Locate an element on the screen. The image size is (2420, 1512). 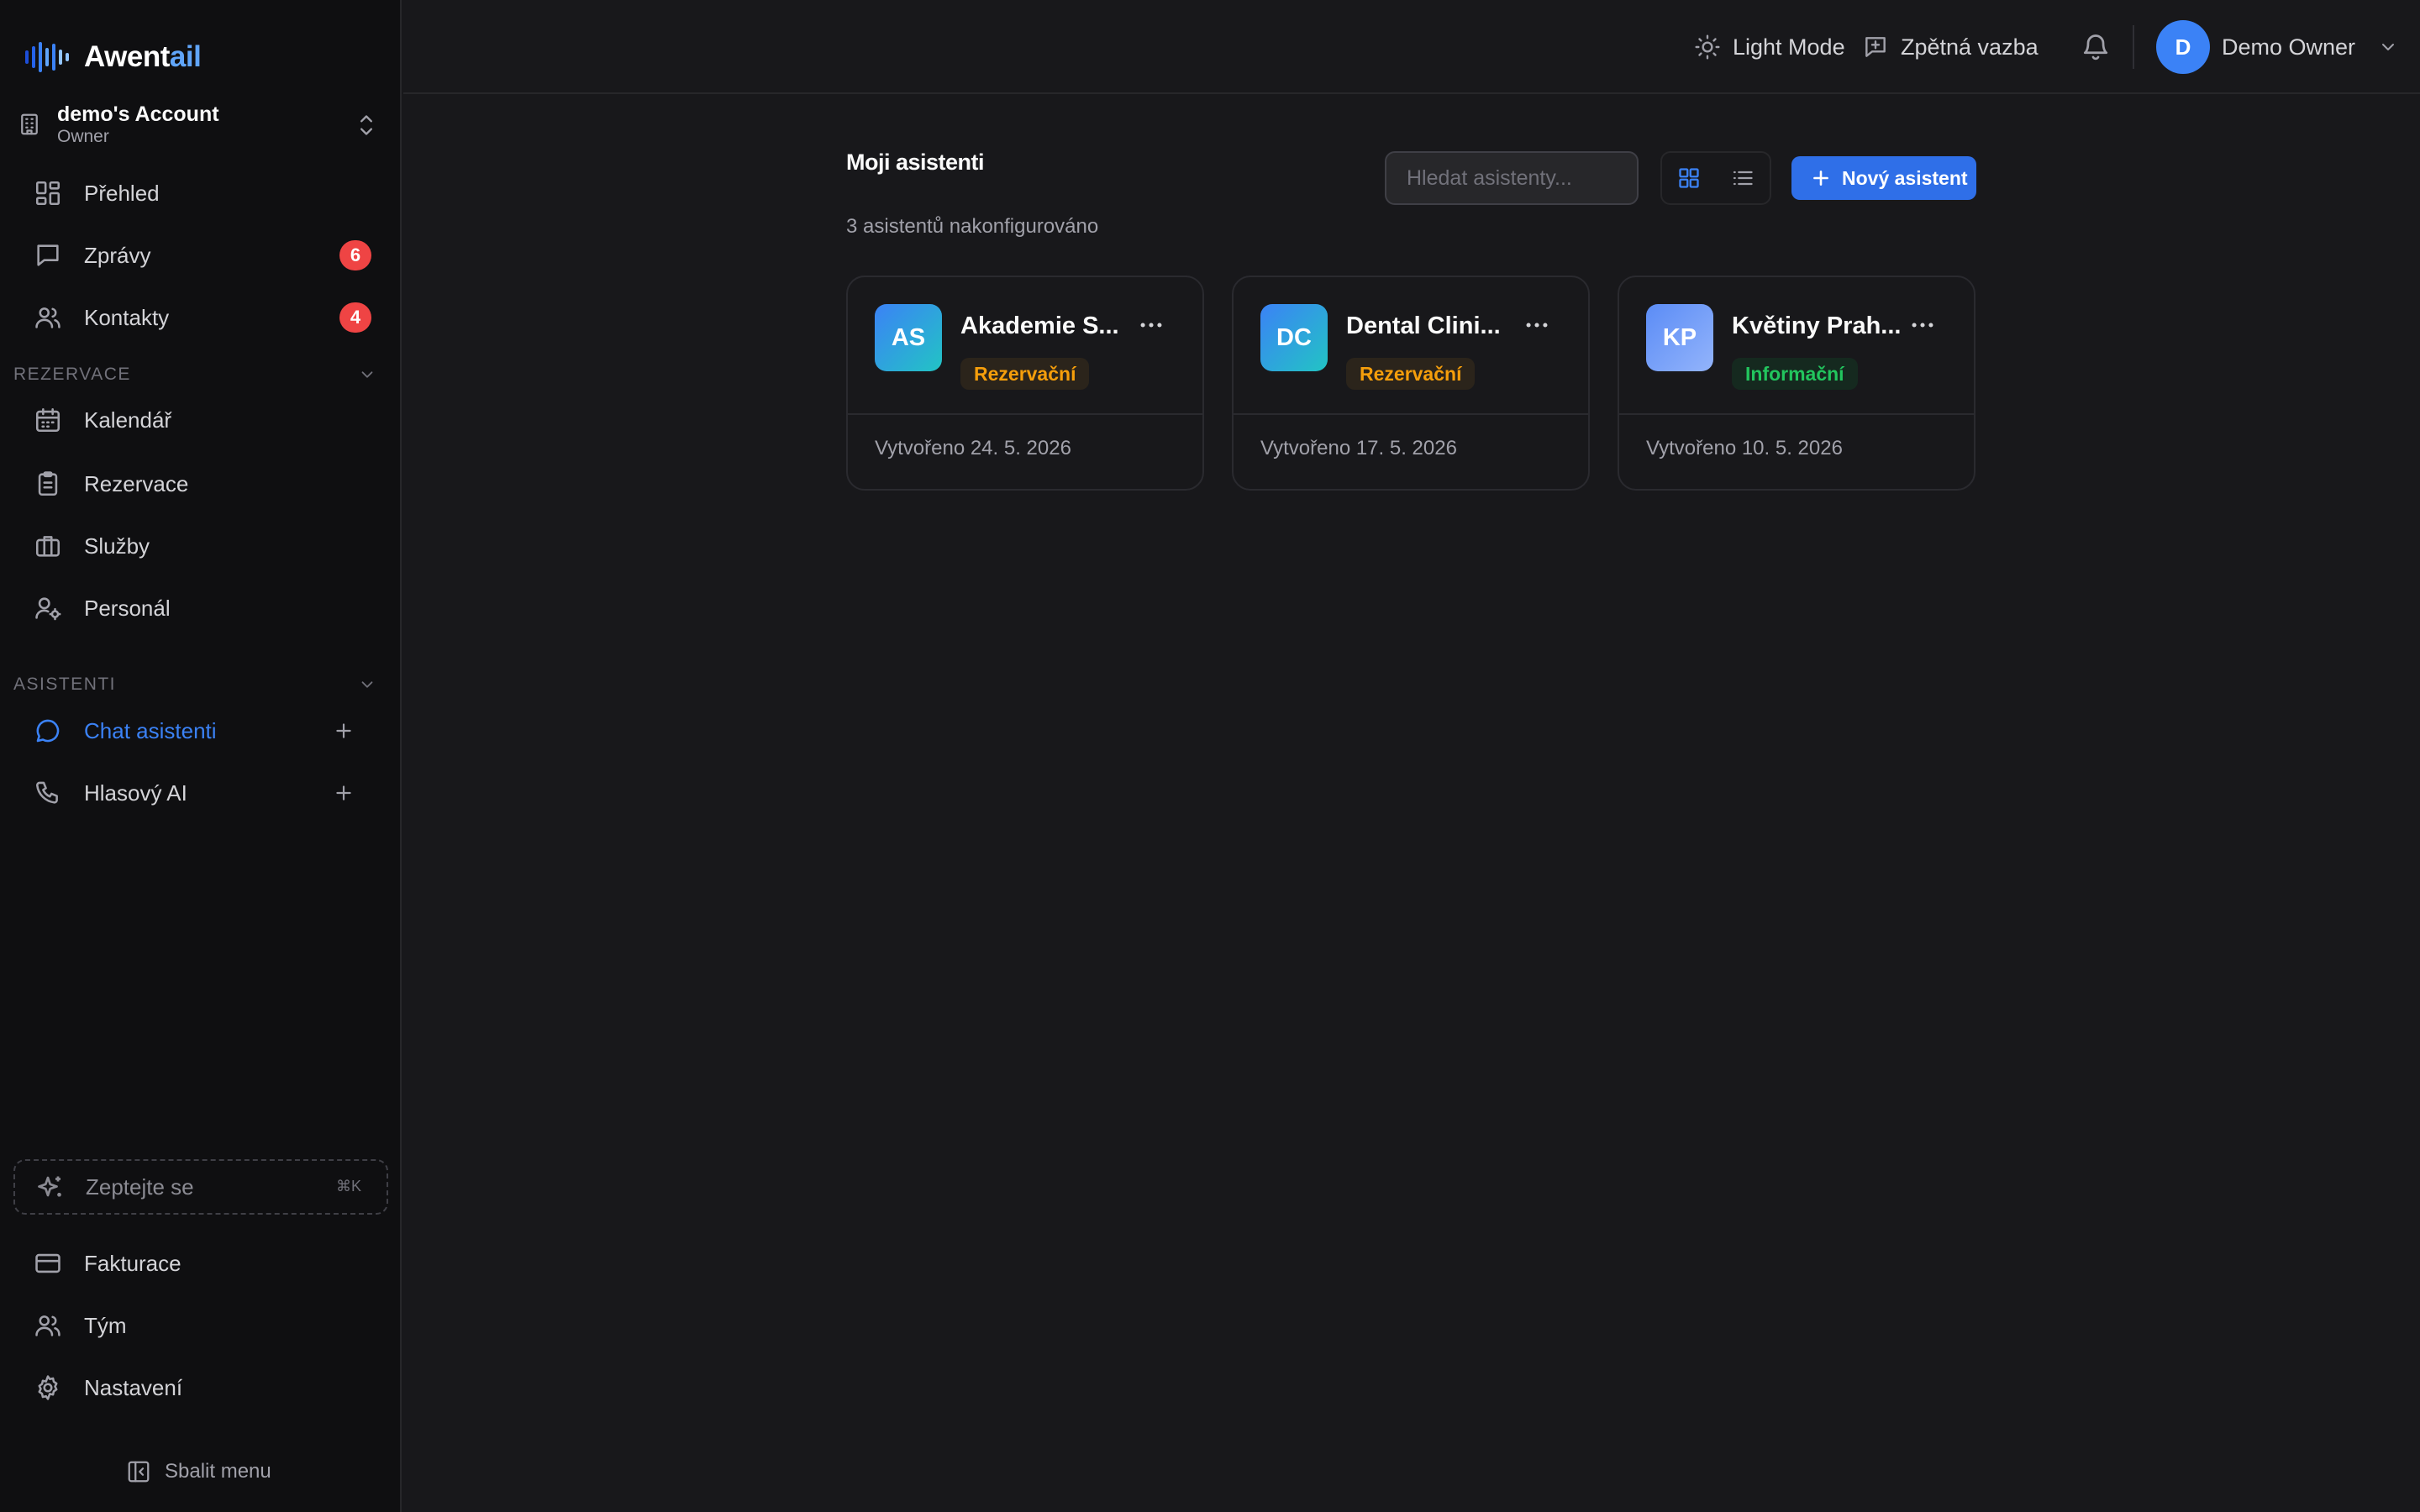
sidebar-item-chat-asistenti: Chat asistenti is located at coordinates (200, 731).